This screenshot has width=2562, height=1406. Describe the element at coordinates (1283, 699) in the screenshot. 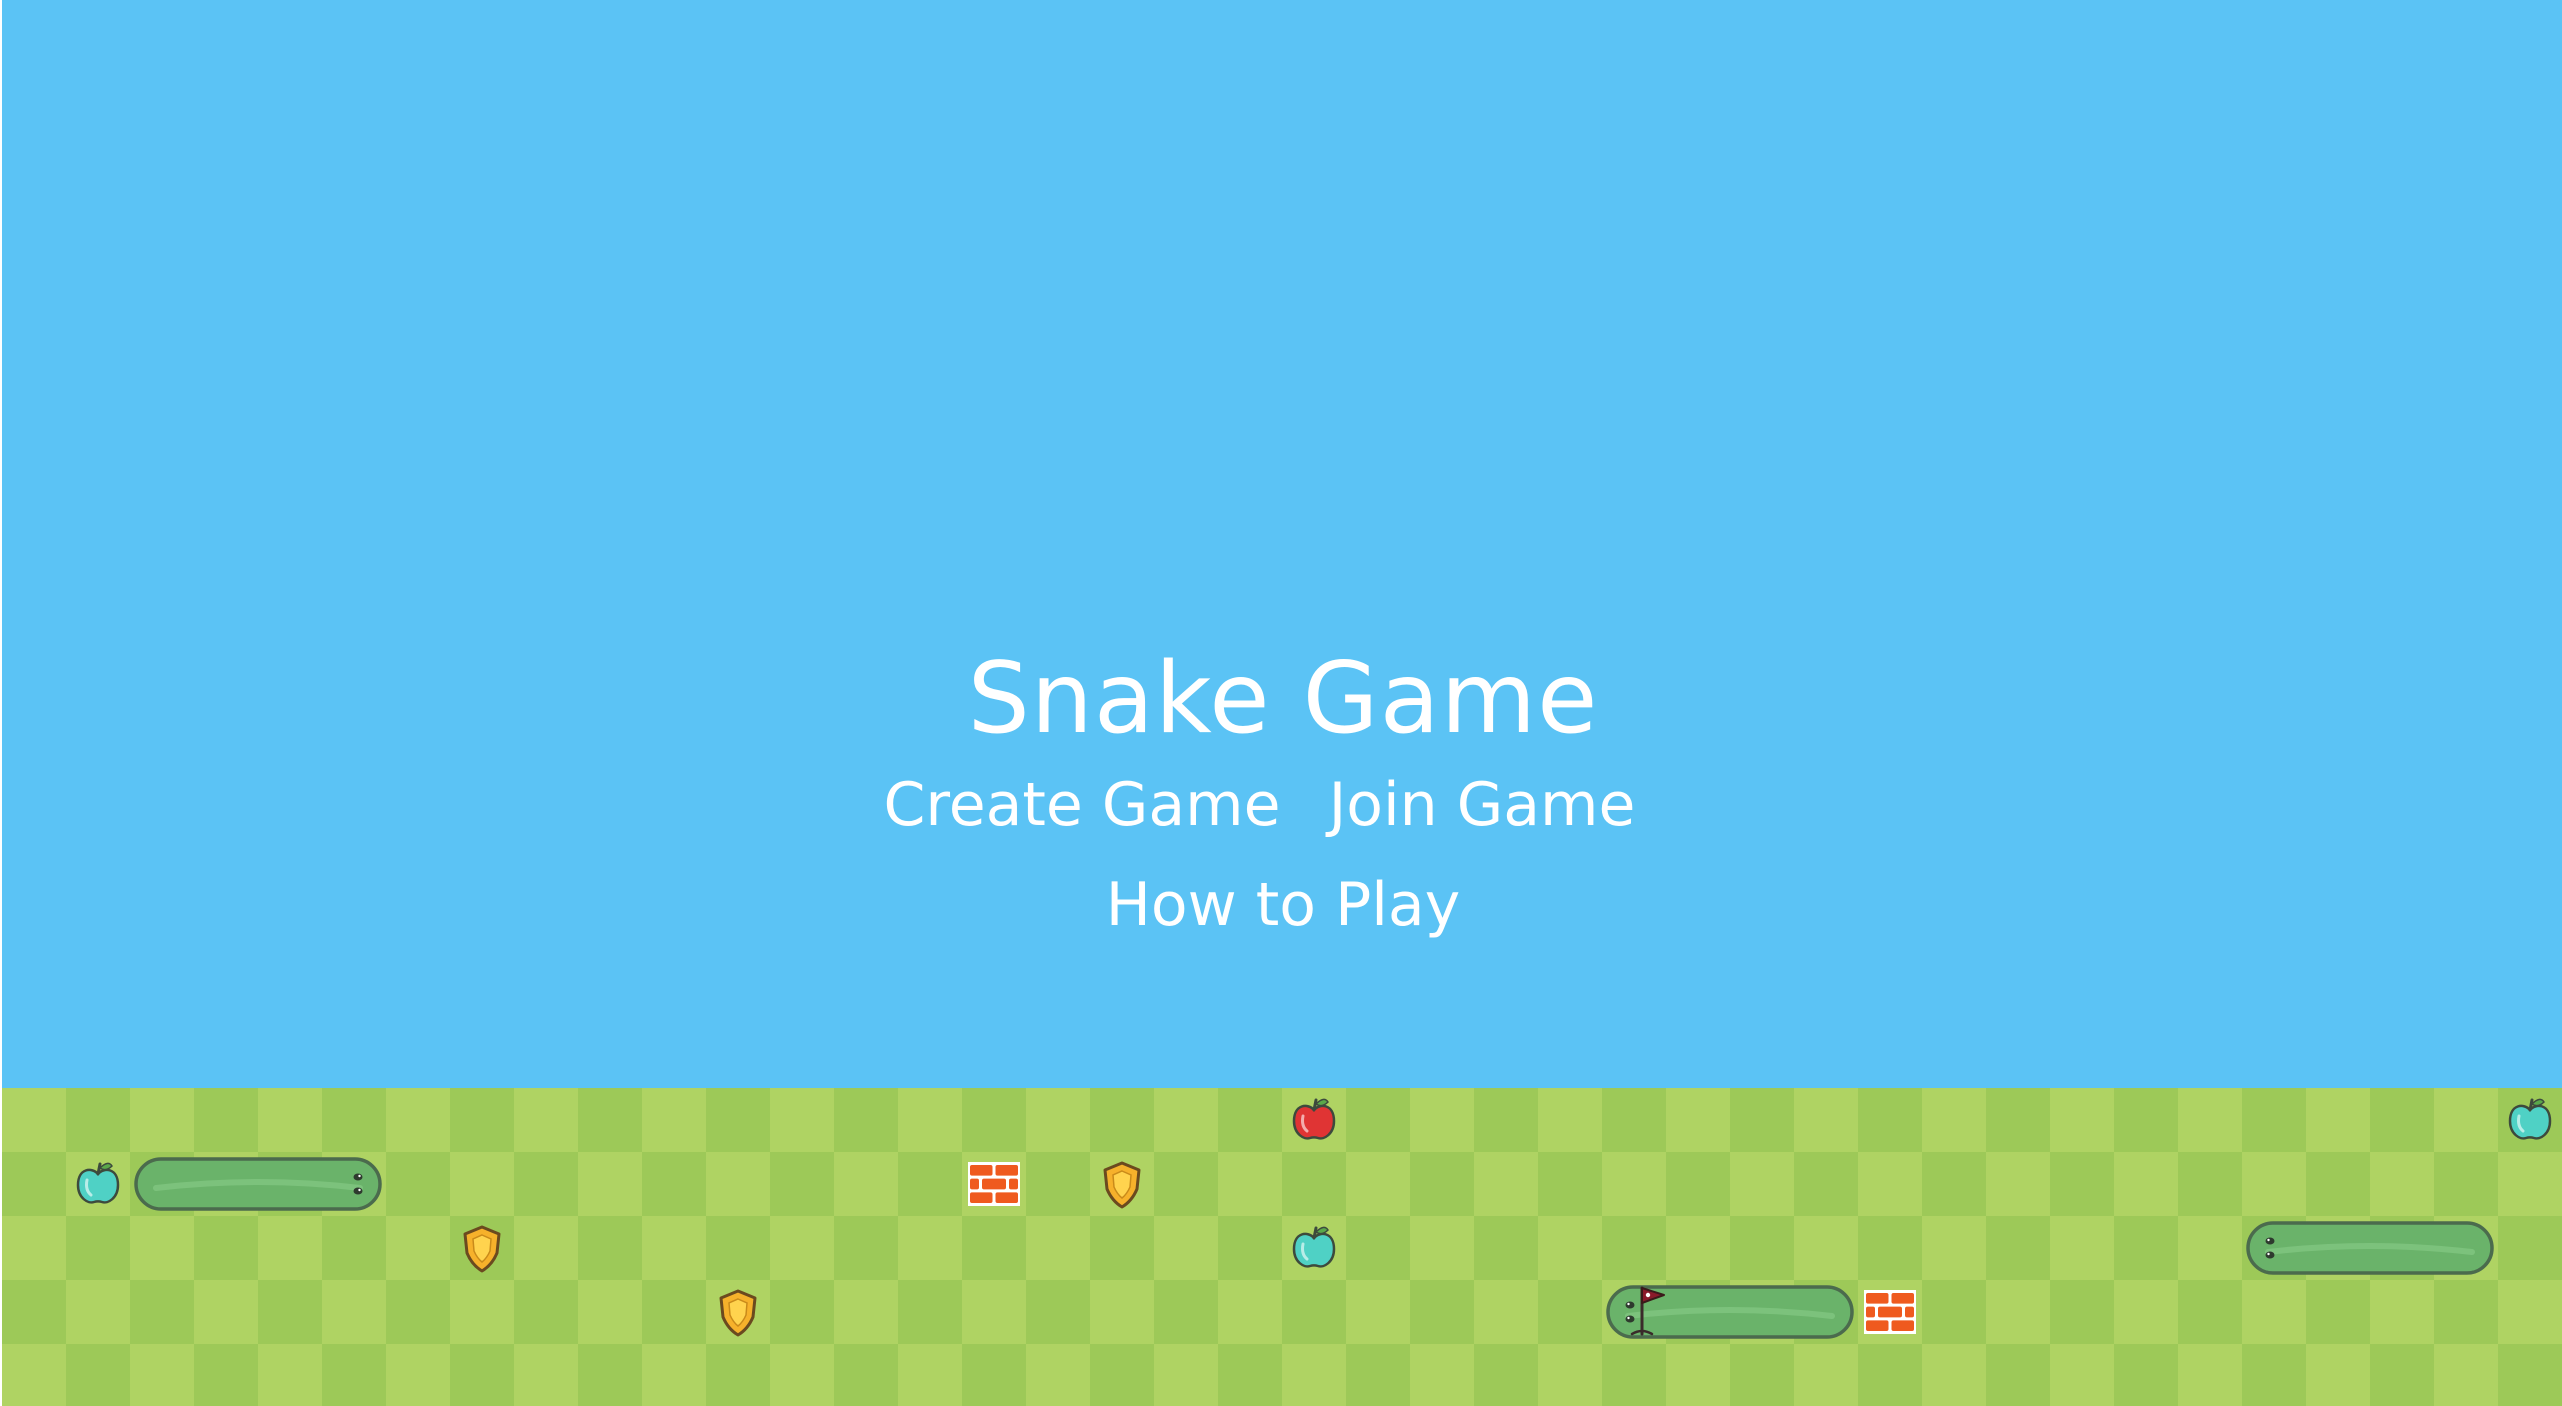

I see `game-title: Snake Game` at that location.